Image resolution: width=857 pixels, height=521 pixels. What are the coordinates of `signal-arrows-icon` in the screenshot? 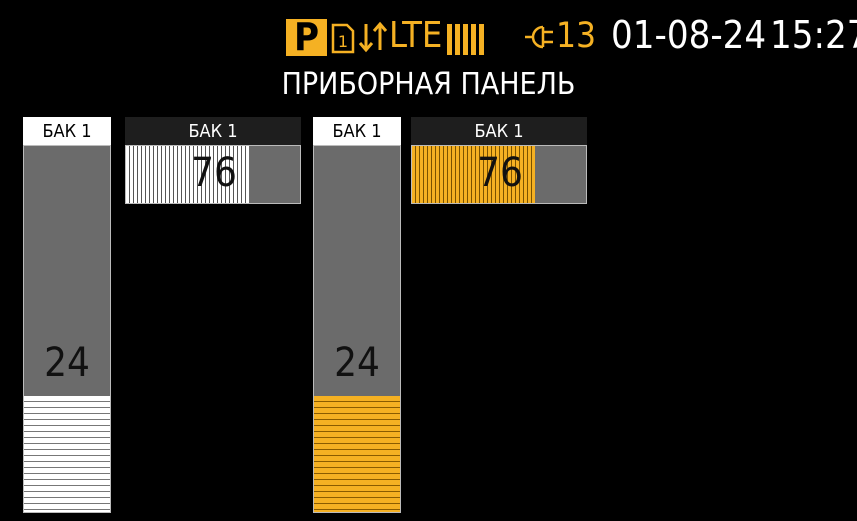 It's located at (373, 37).